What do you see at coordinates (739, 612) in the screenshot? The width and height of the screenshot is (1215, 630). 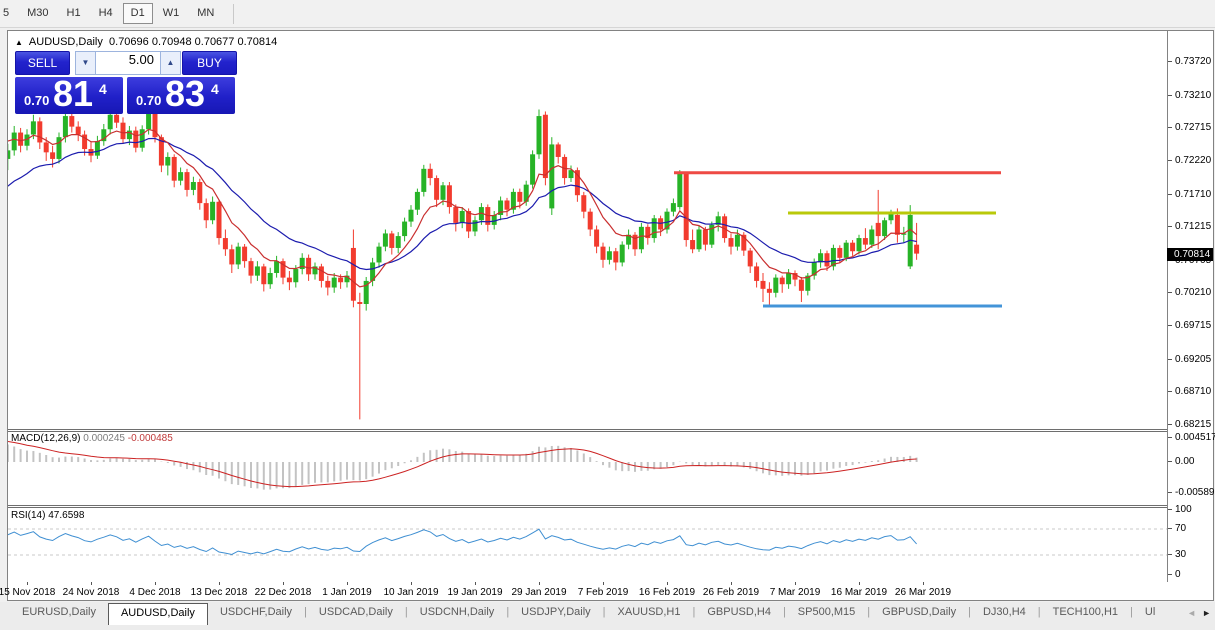 I see `chart-tab-gbpusd-h4: GBPUSD,H4` at bounding box center [739, 612].